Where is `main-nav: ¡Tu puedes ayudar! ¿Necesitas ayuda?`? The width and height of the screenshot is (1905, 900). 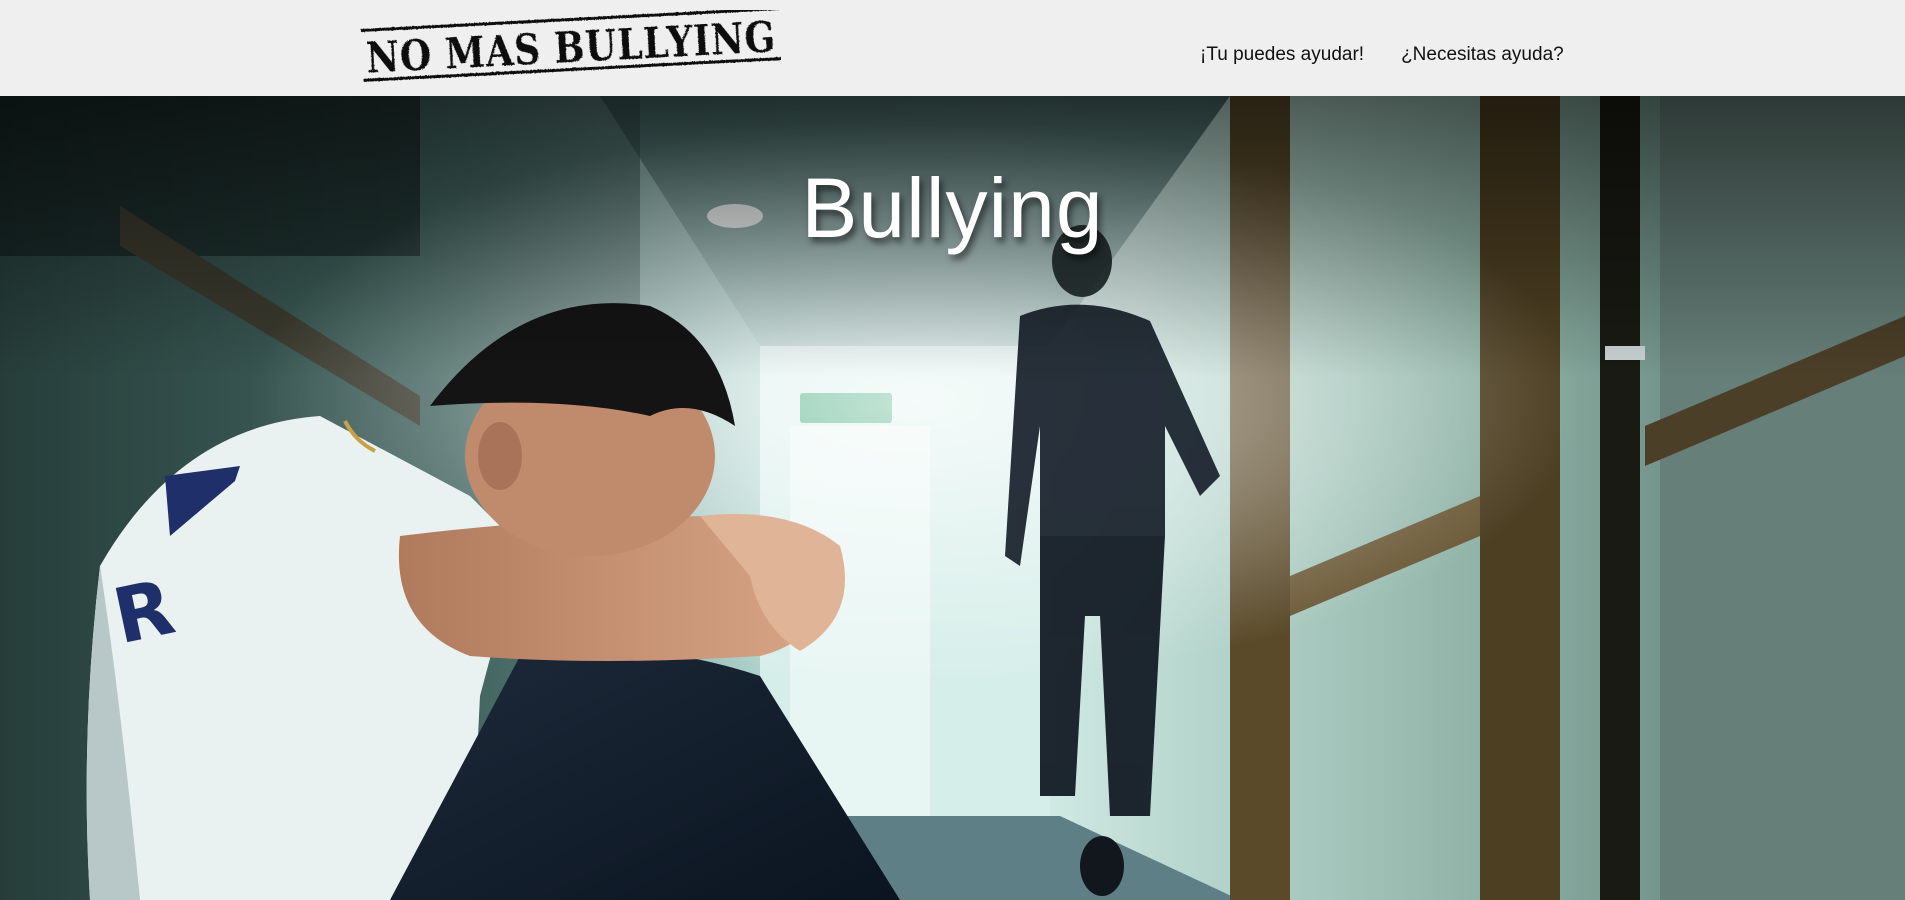
main-nav: ¡Tu puedes ayudar! ¿Necesitas ayuda? is located at coordinates (1382, 55).